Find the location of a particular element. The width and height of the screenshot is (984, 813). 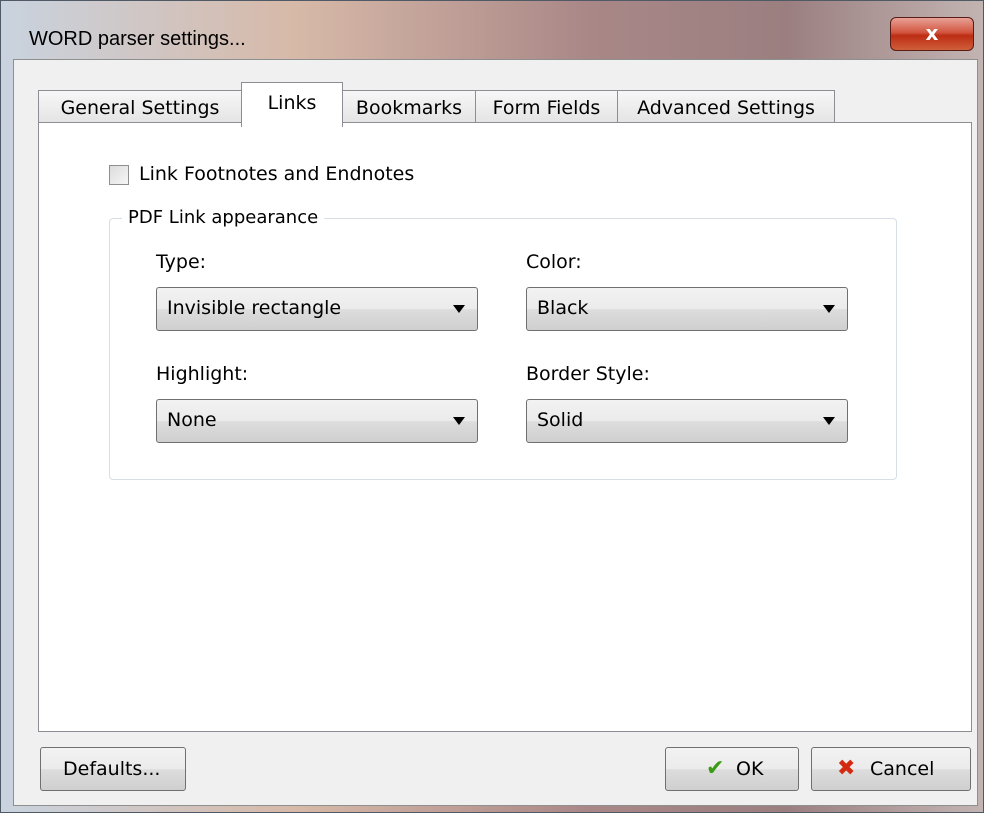

ok-button: ✔ OK is located at coordinates (732, 769).